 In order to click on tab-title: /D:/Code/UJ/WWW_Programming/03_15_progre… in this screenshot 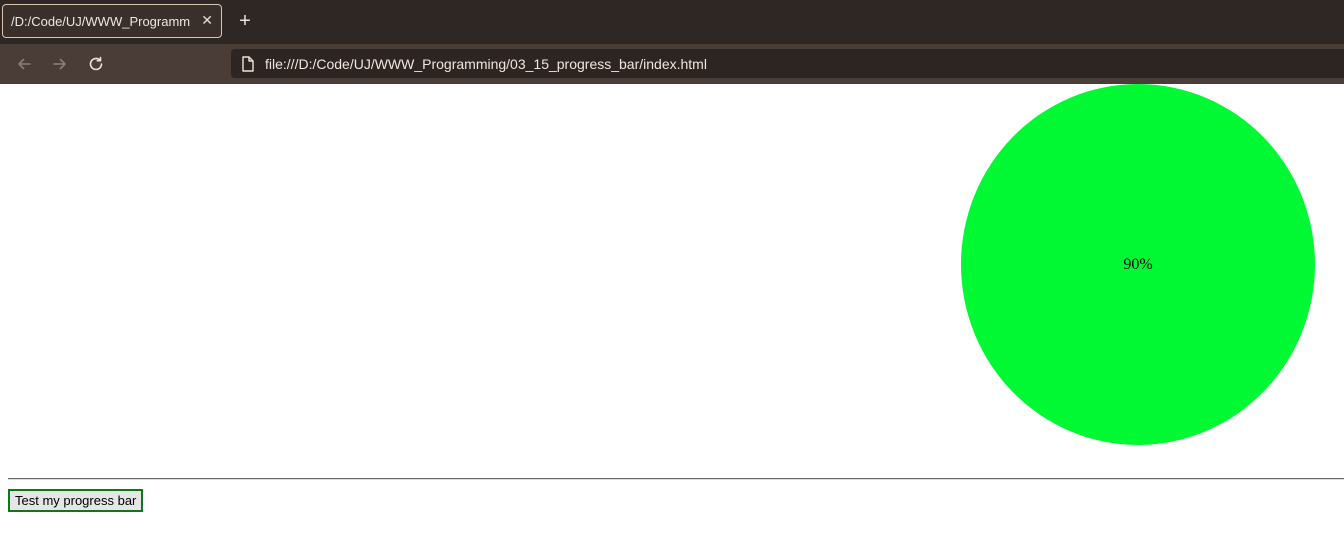, I will do `click(101, 21)`.